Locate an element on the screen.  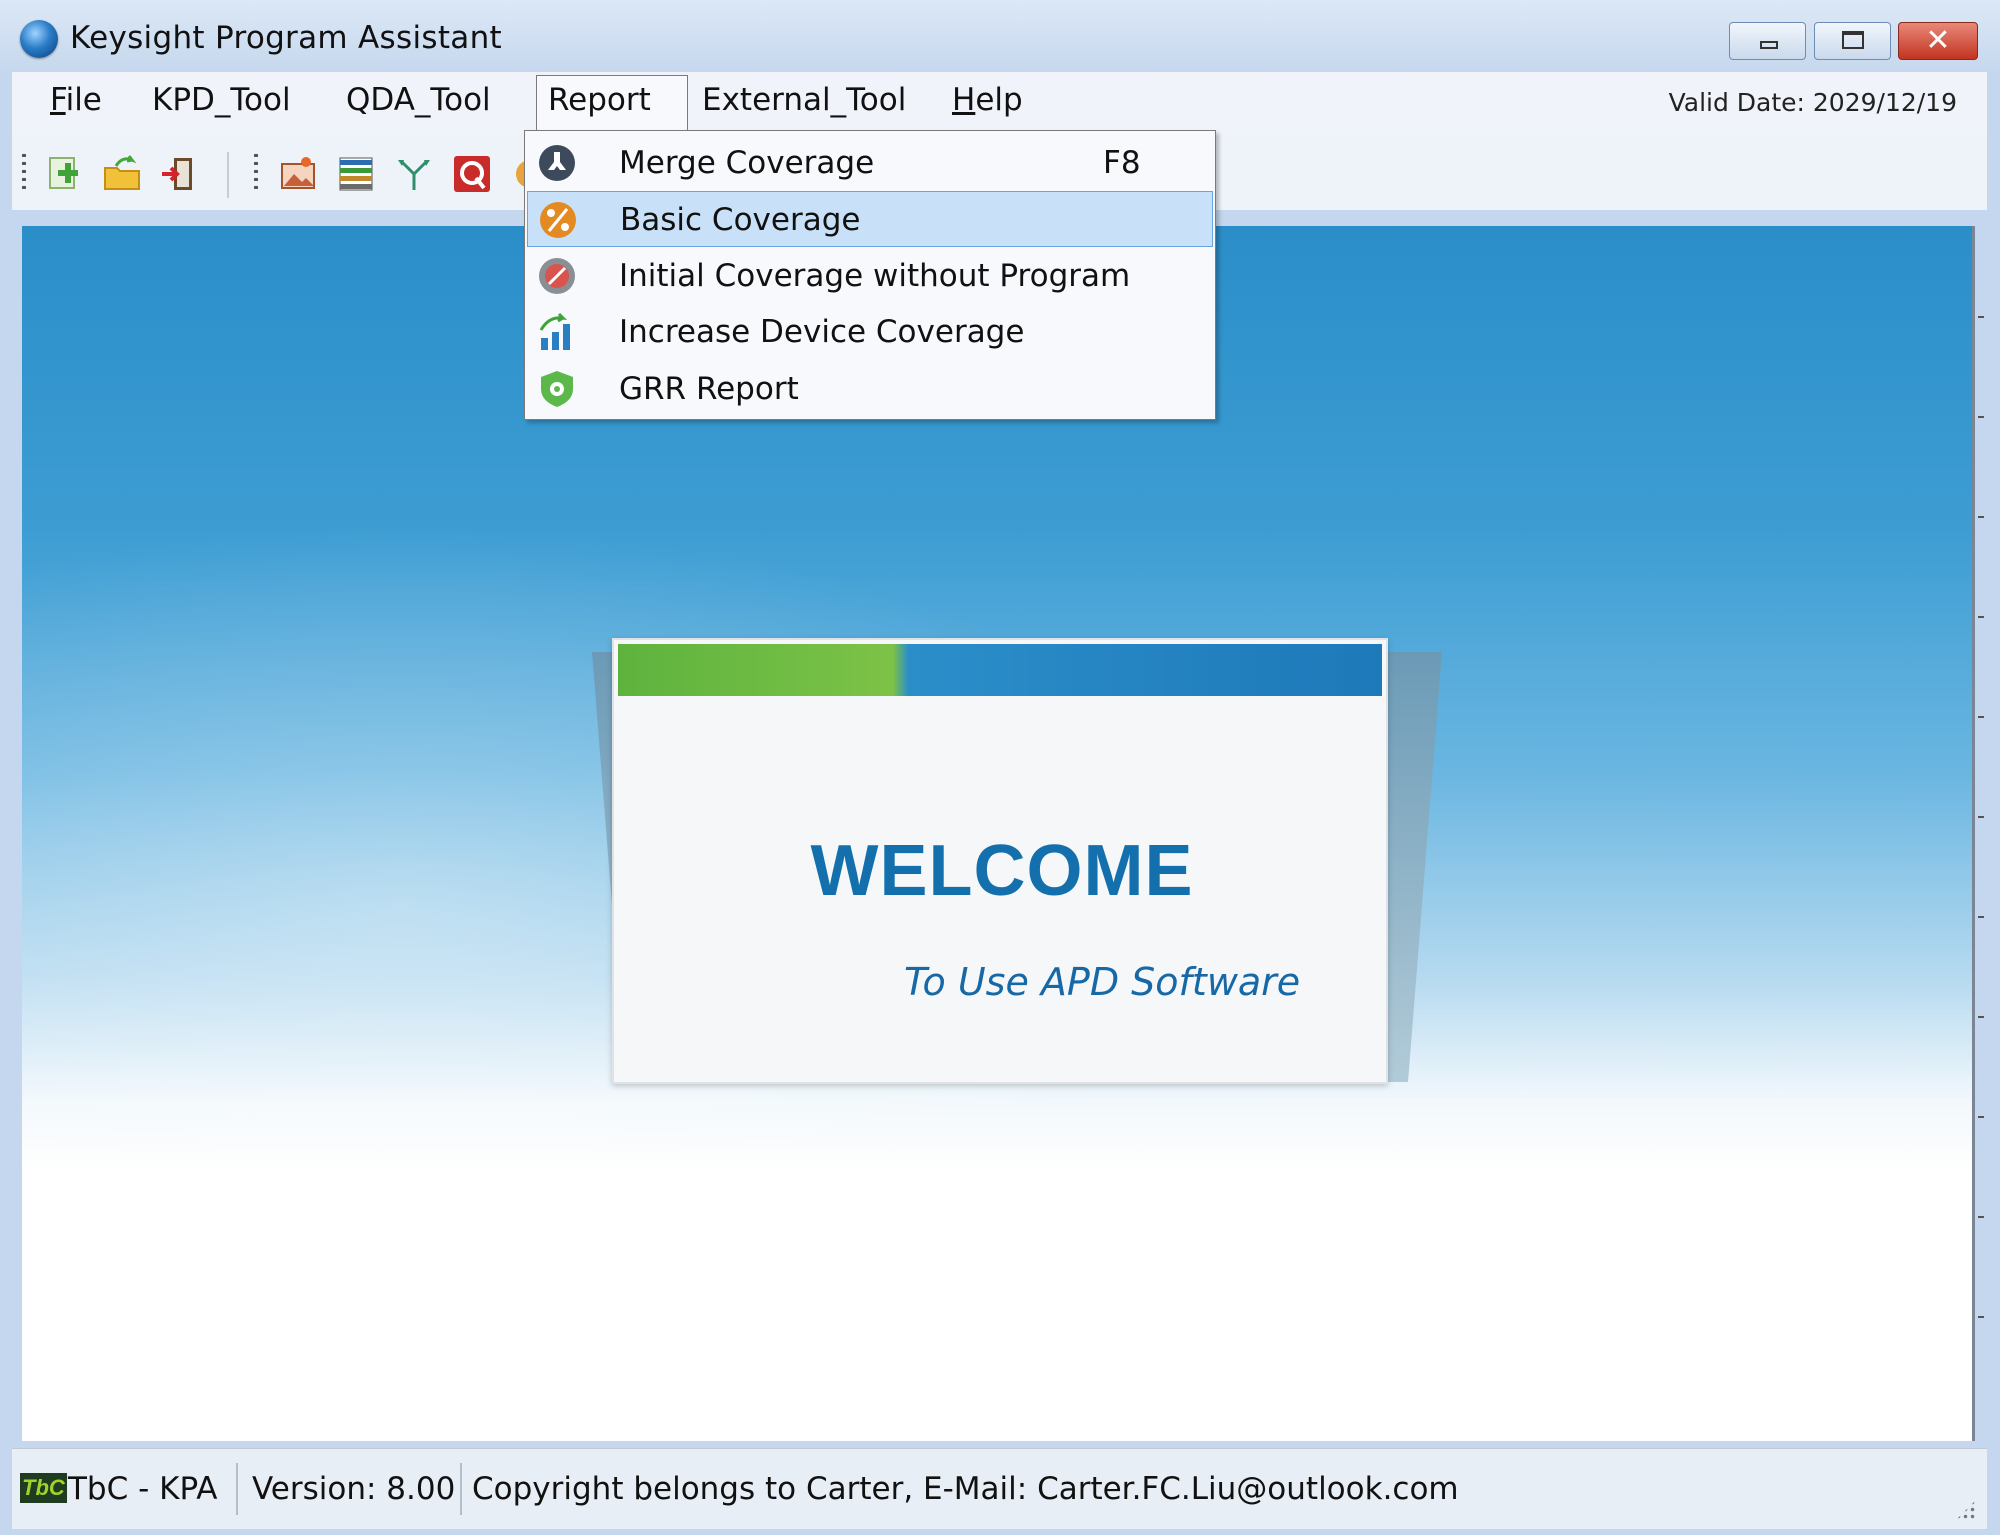
status-version: Version: 8.00 is located at coordinates (354, 1489).